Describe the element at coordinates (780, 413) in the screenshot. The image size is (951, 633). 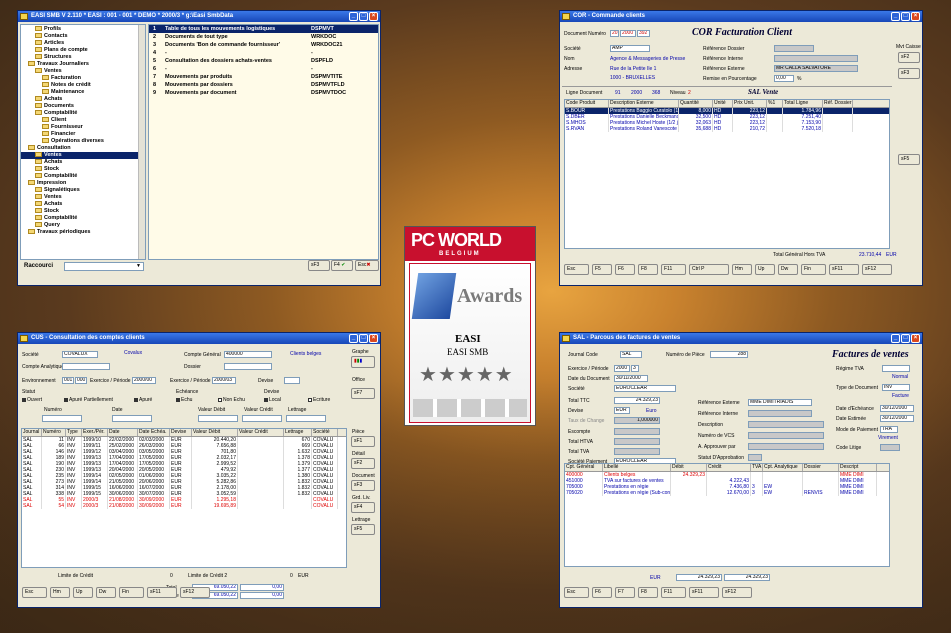
I see `refint-field` at that location.